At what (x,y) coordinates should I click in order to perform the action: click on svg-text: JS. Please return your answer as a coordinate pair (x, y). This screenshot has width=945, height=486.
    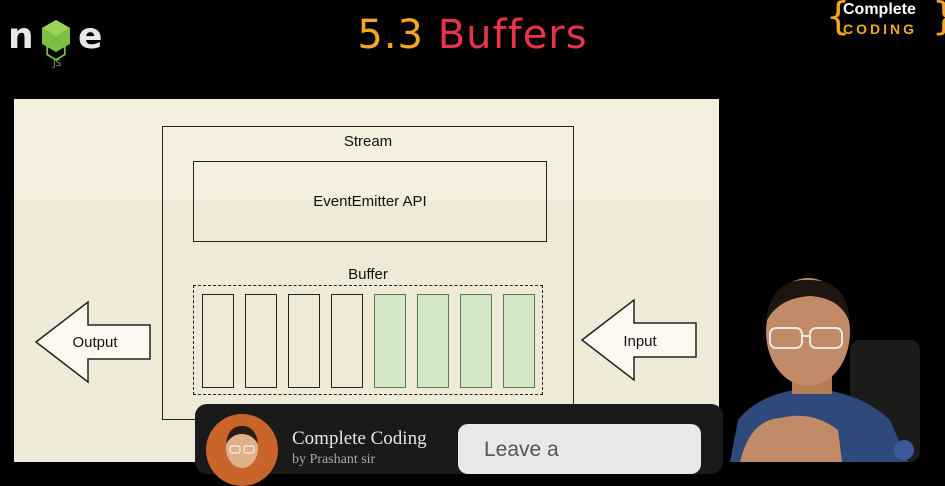
    Looking at the image, I should click on (57, 64).